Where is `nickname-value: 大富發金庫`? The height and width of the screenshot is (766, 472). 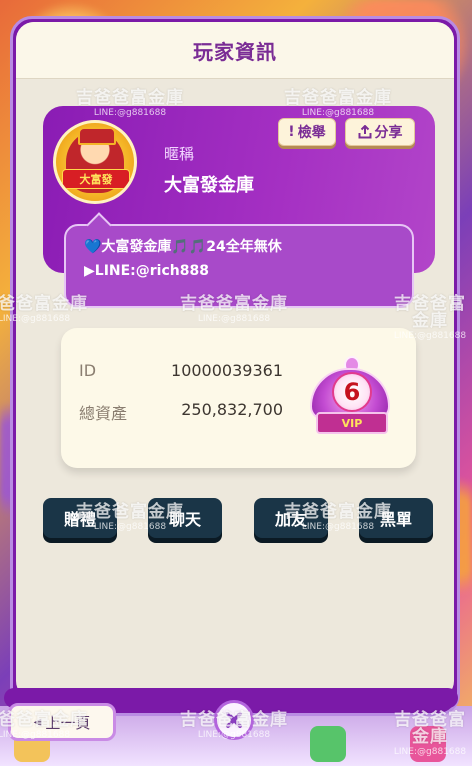 nickname-value: 大富發金庫 is located at coordinates (209, 185).